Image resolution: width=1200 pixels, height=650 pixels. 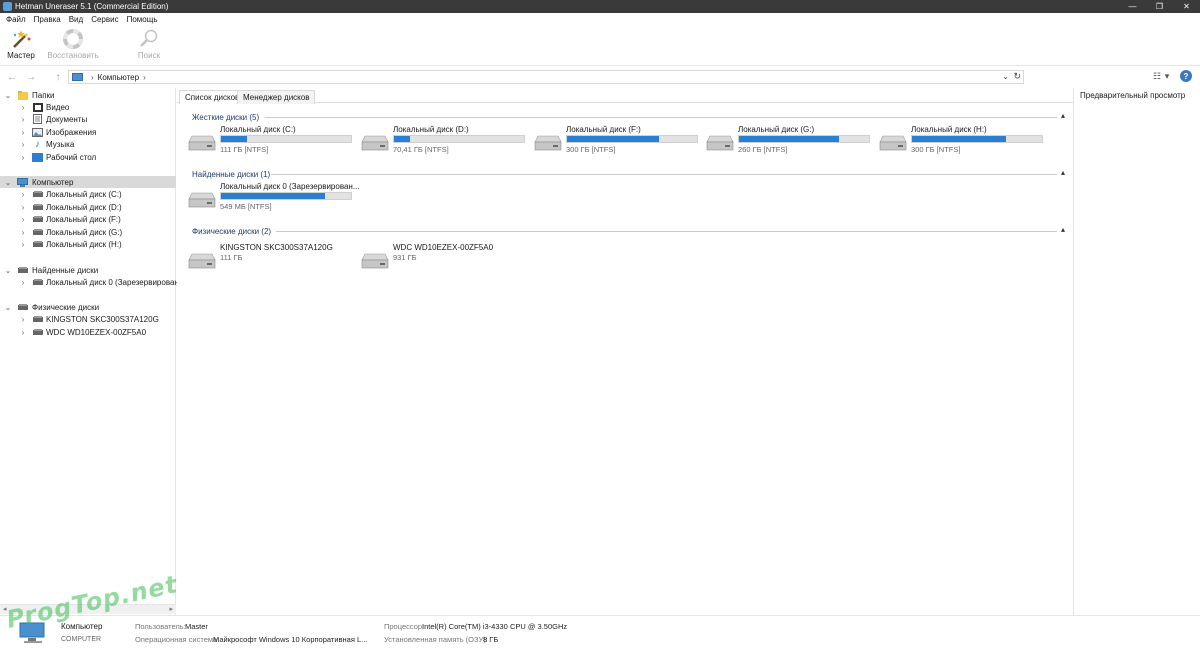 I want to click on tree-item-desktop: › Рабочий стол, so click(x=88, y=157).